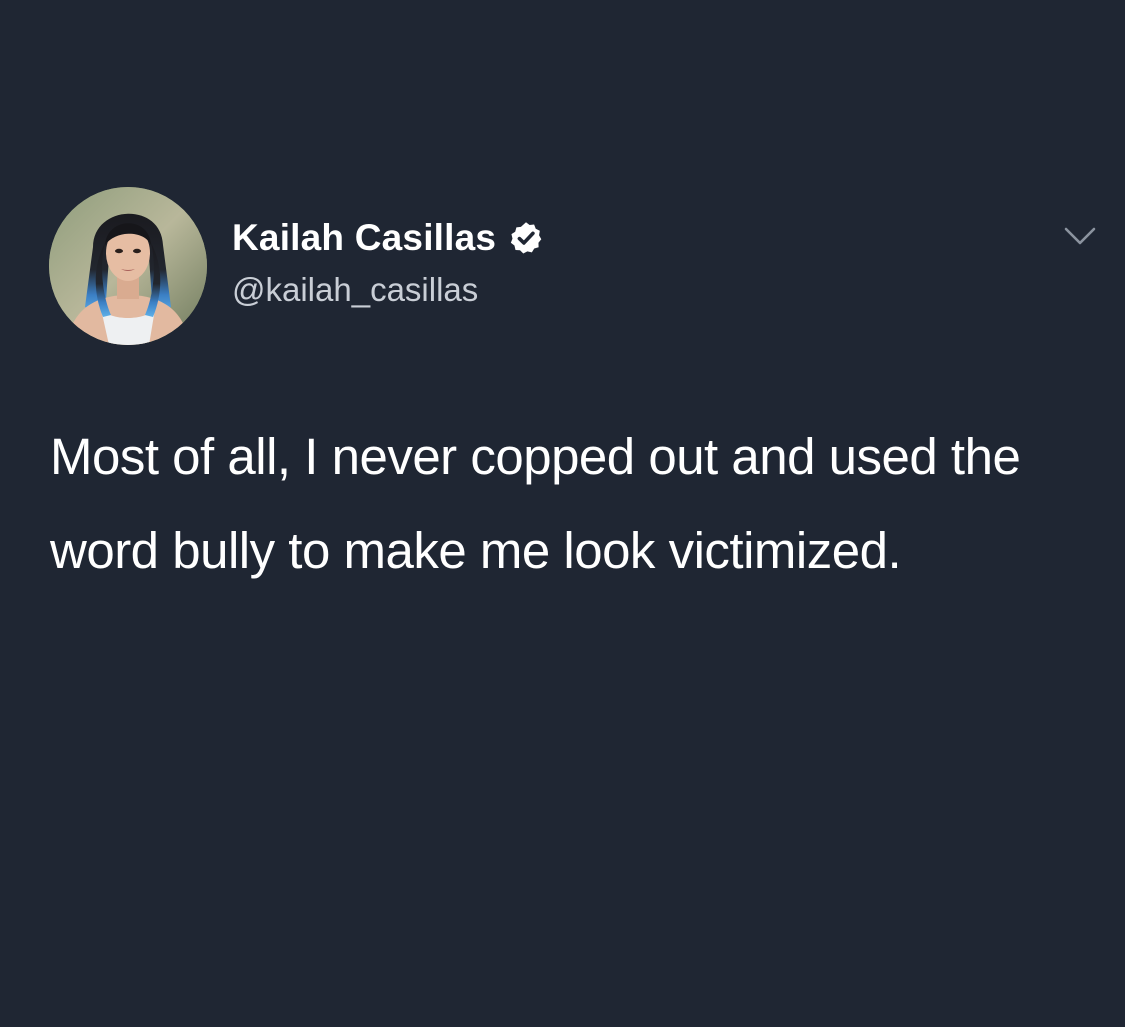  I want to click on author-name-row: Kailah Casillas, so click(388, 238).